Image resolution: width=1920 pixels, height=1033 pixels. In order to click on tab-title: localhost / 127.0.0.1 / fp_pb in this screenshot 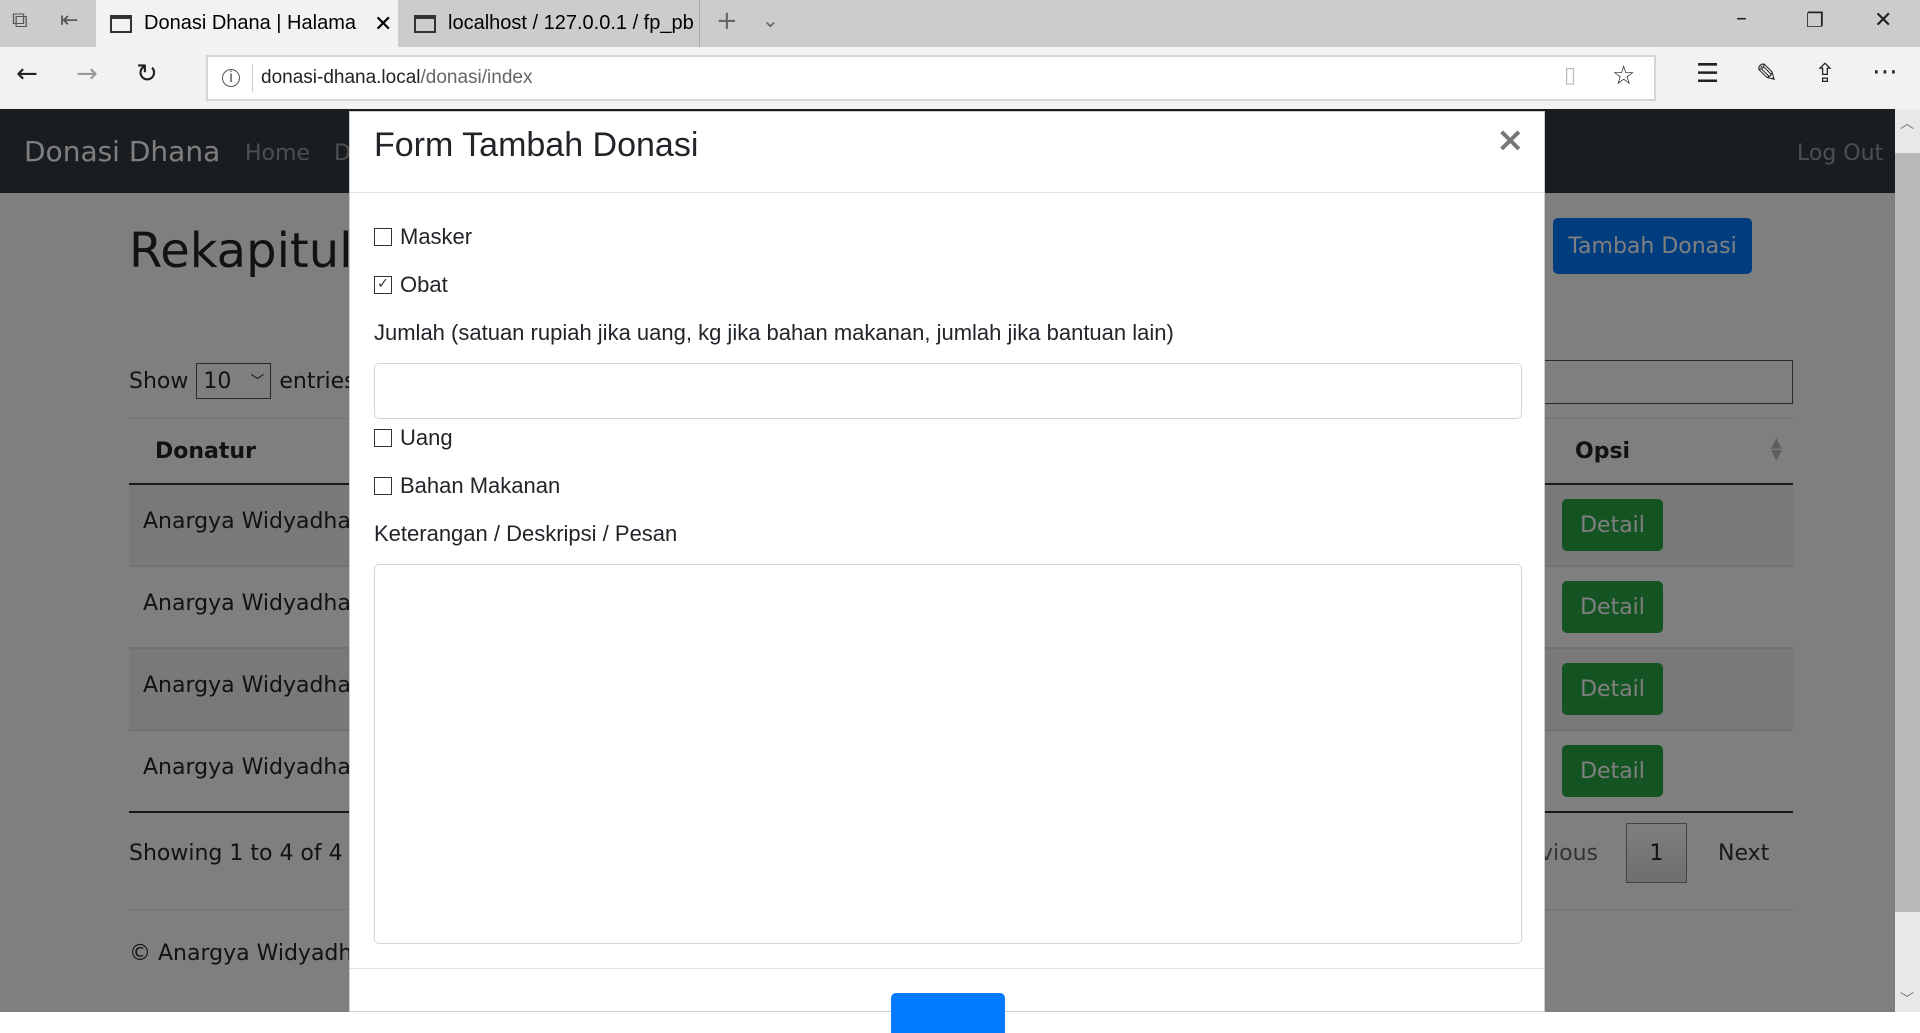, I will do `click(571, 23)`.